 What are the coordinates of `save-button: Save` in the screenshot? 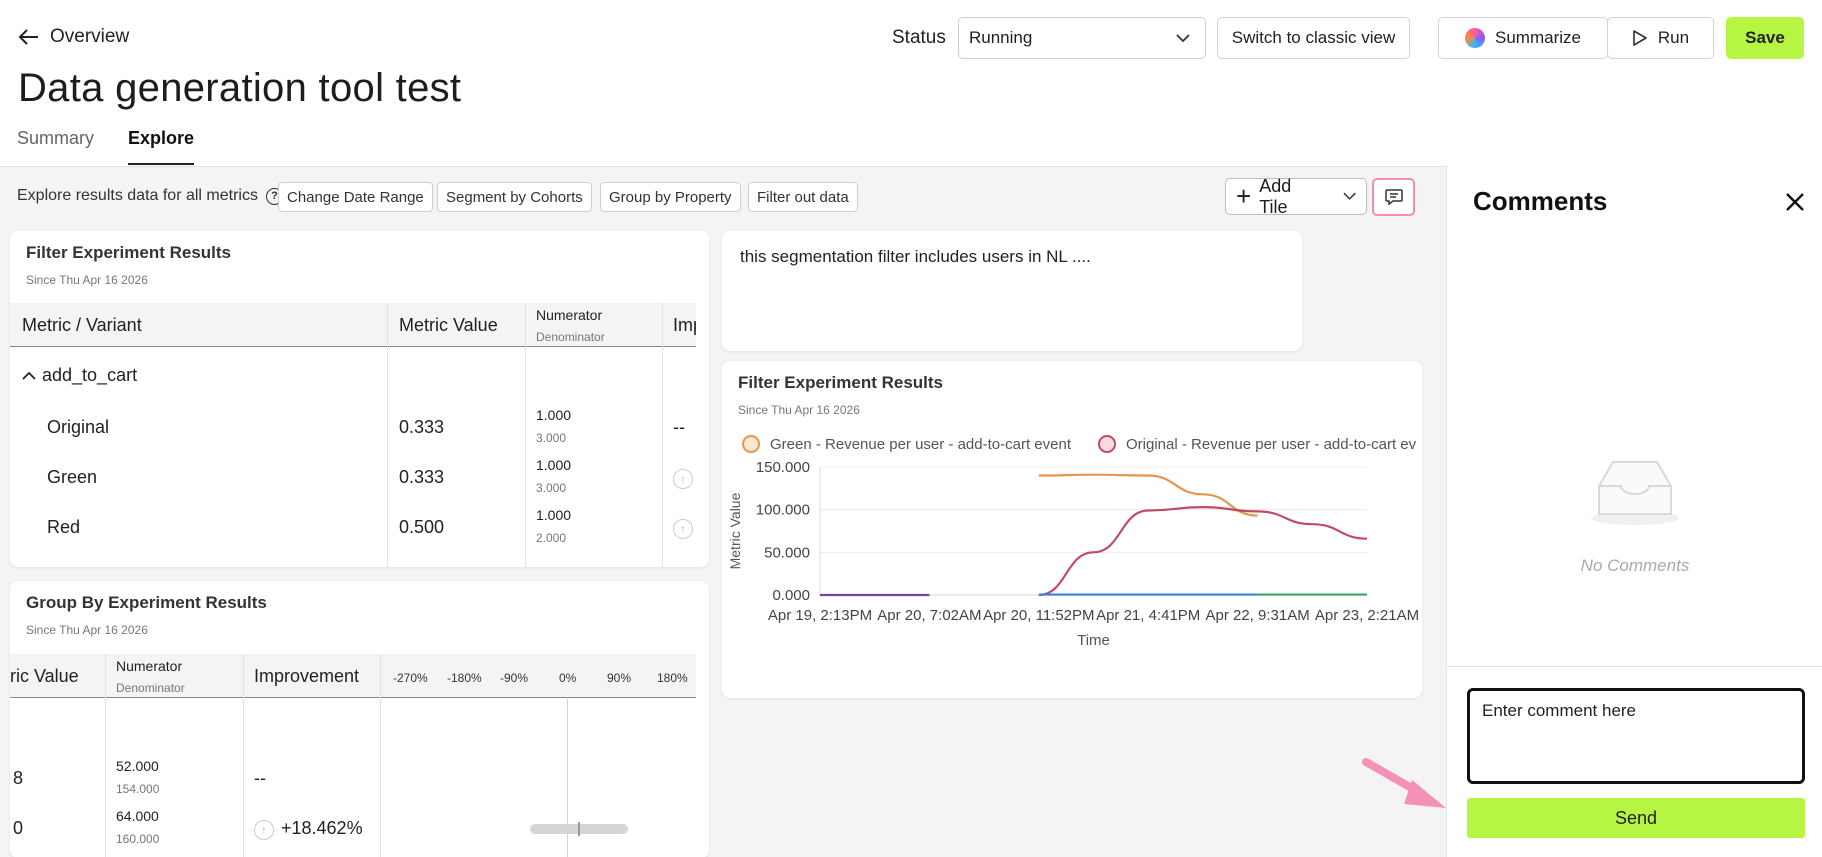 It's located at (1765, 38).